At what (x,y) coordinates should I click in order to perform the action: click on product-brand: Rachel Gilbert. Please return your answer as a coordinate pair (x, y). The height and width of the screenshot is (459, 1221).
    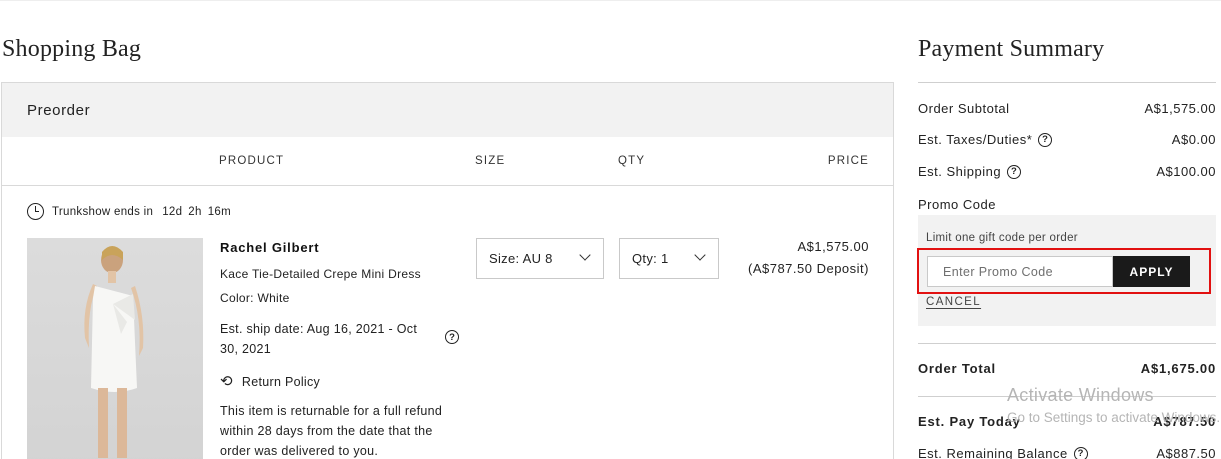
    Looking at the image, I should click on (269, 247).